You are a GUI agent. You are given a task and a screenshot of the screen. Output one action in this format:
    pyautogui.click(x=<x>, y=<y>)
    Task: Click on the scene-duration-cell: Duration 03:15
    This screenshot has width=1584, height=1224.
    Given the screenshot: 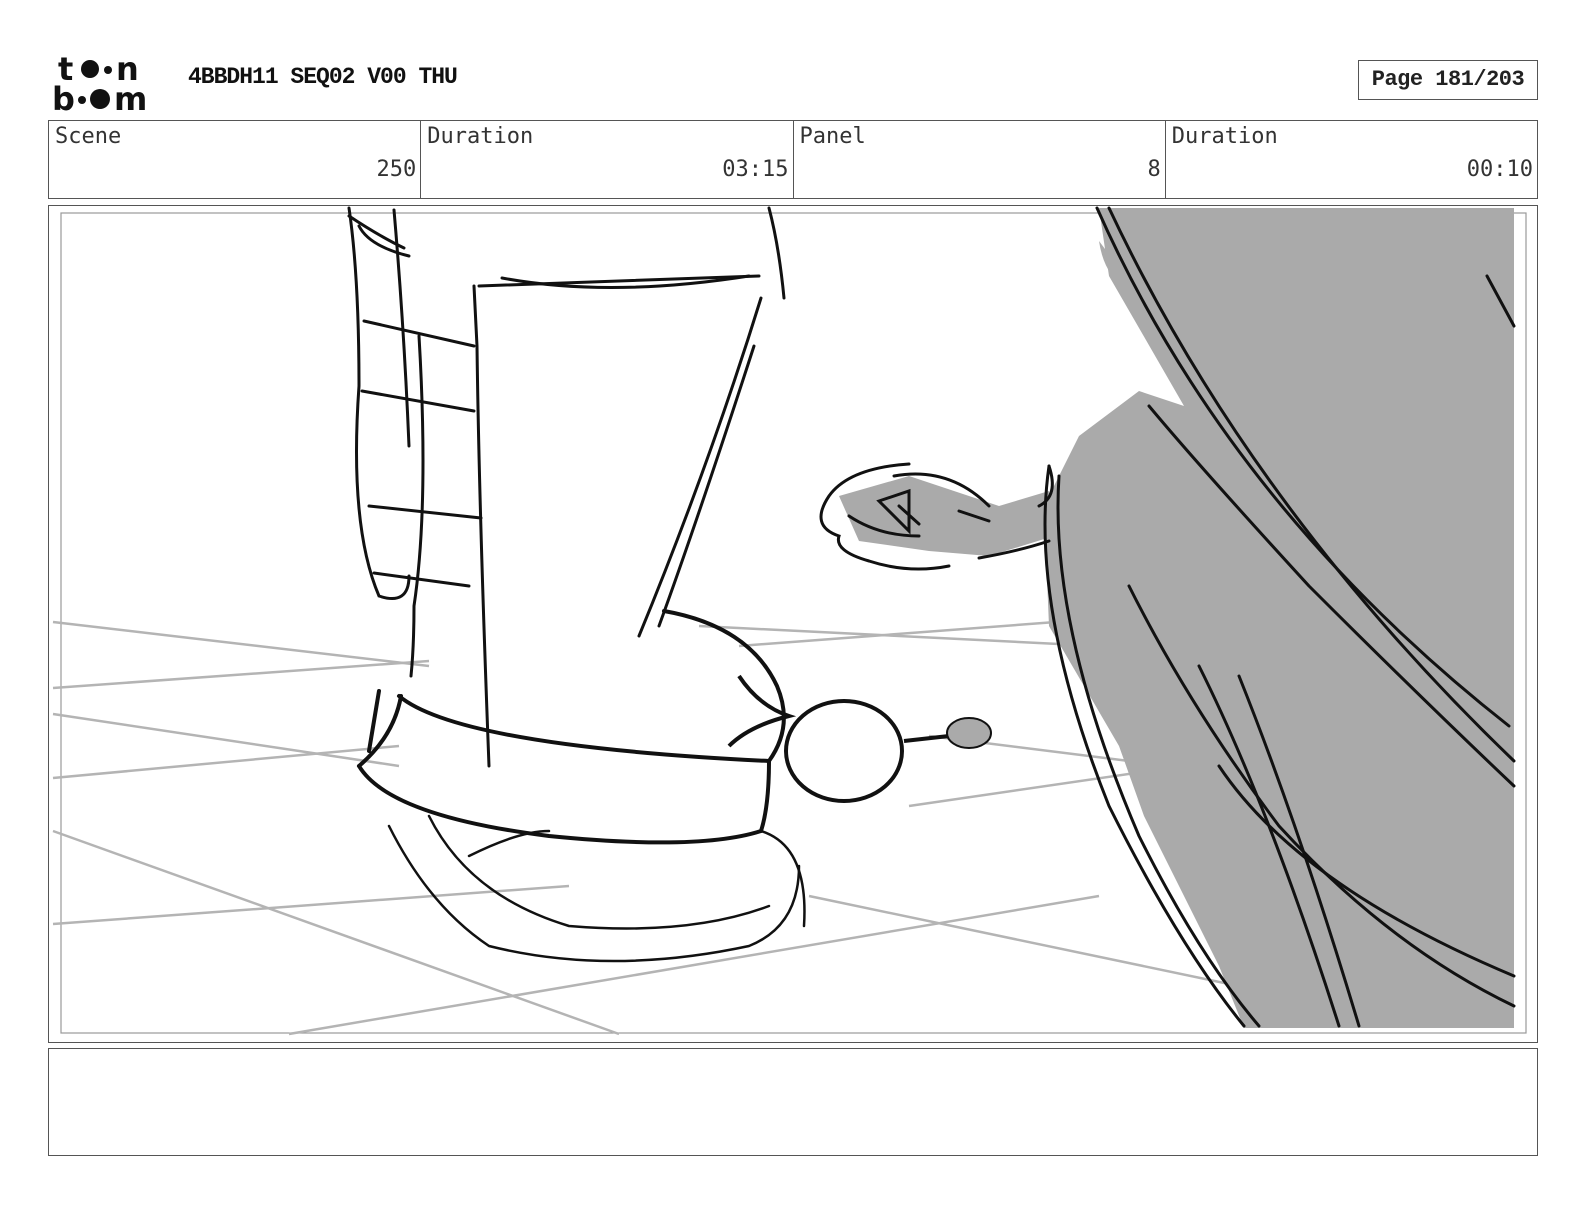 What is the action you would take?
    pyautogui.click(x=607, y=159)
    